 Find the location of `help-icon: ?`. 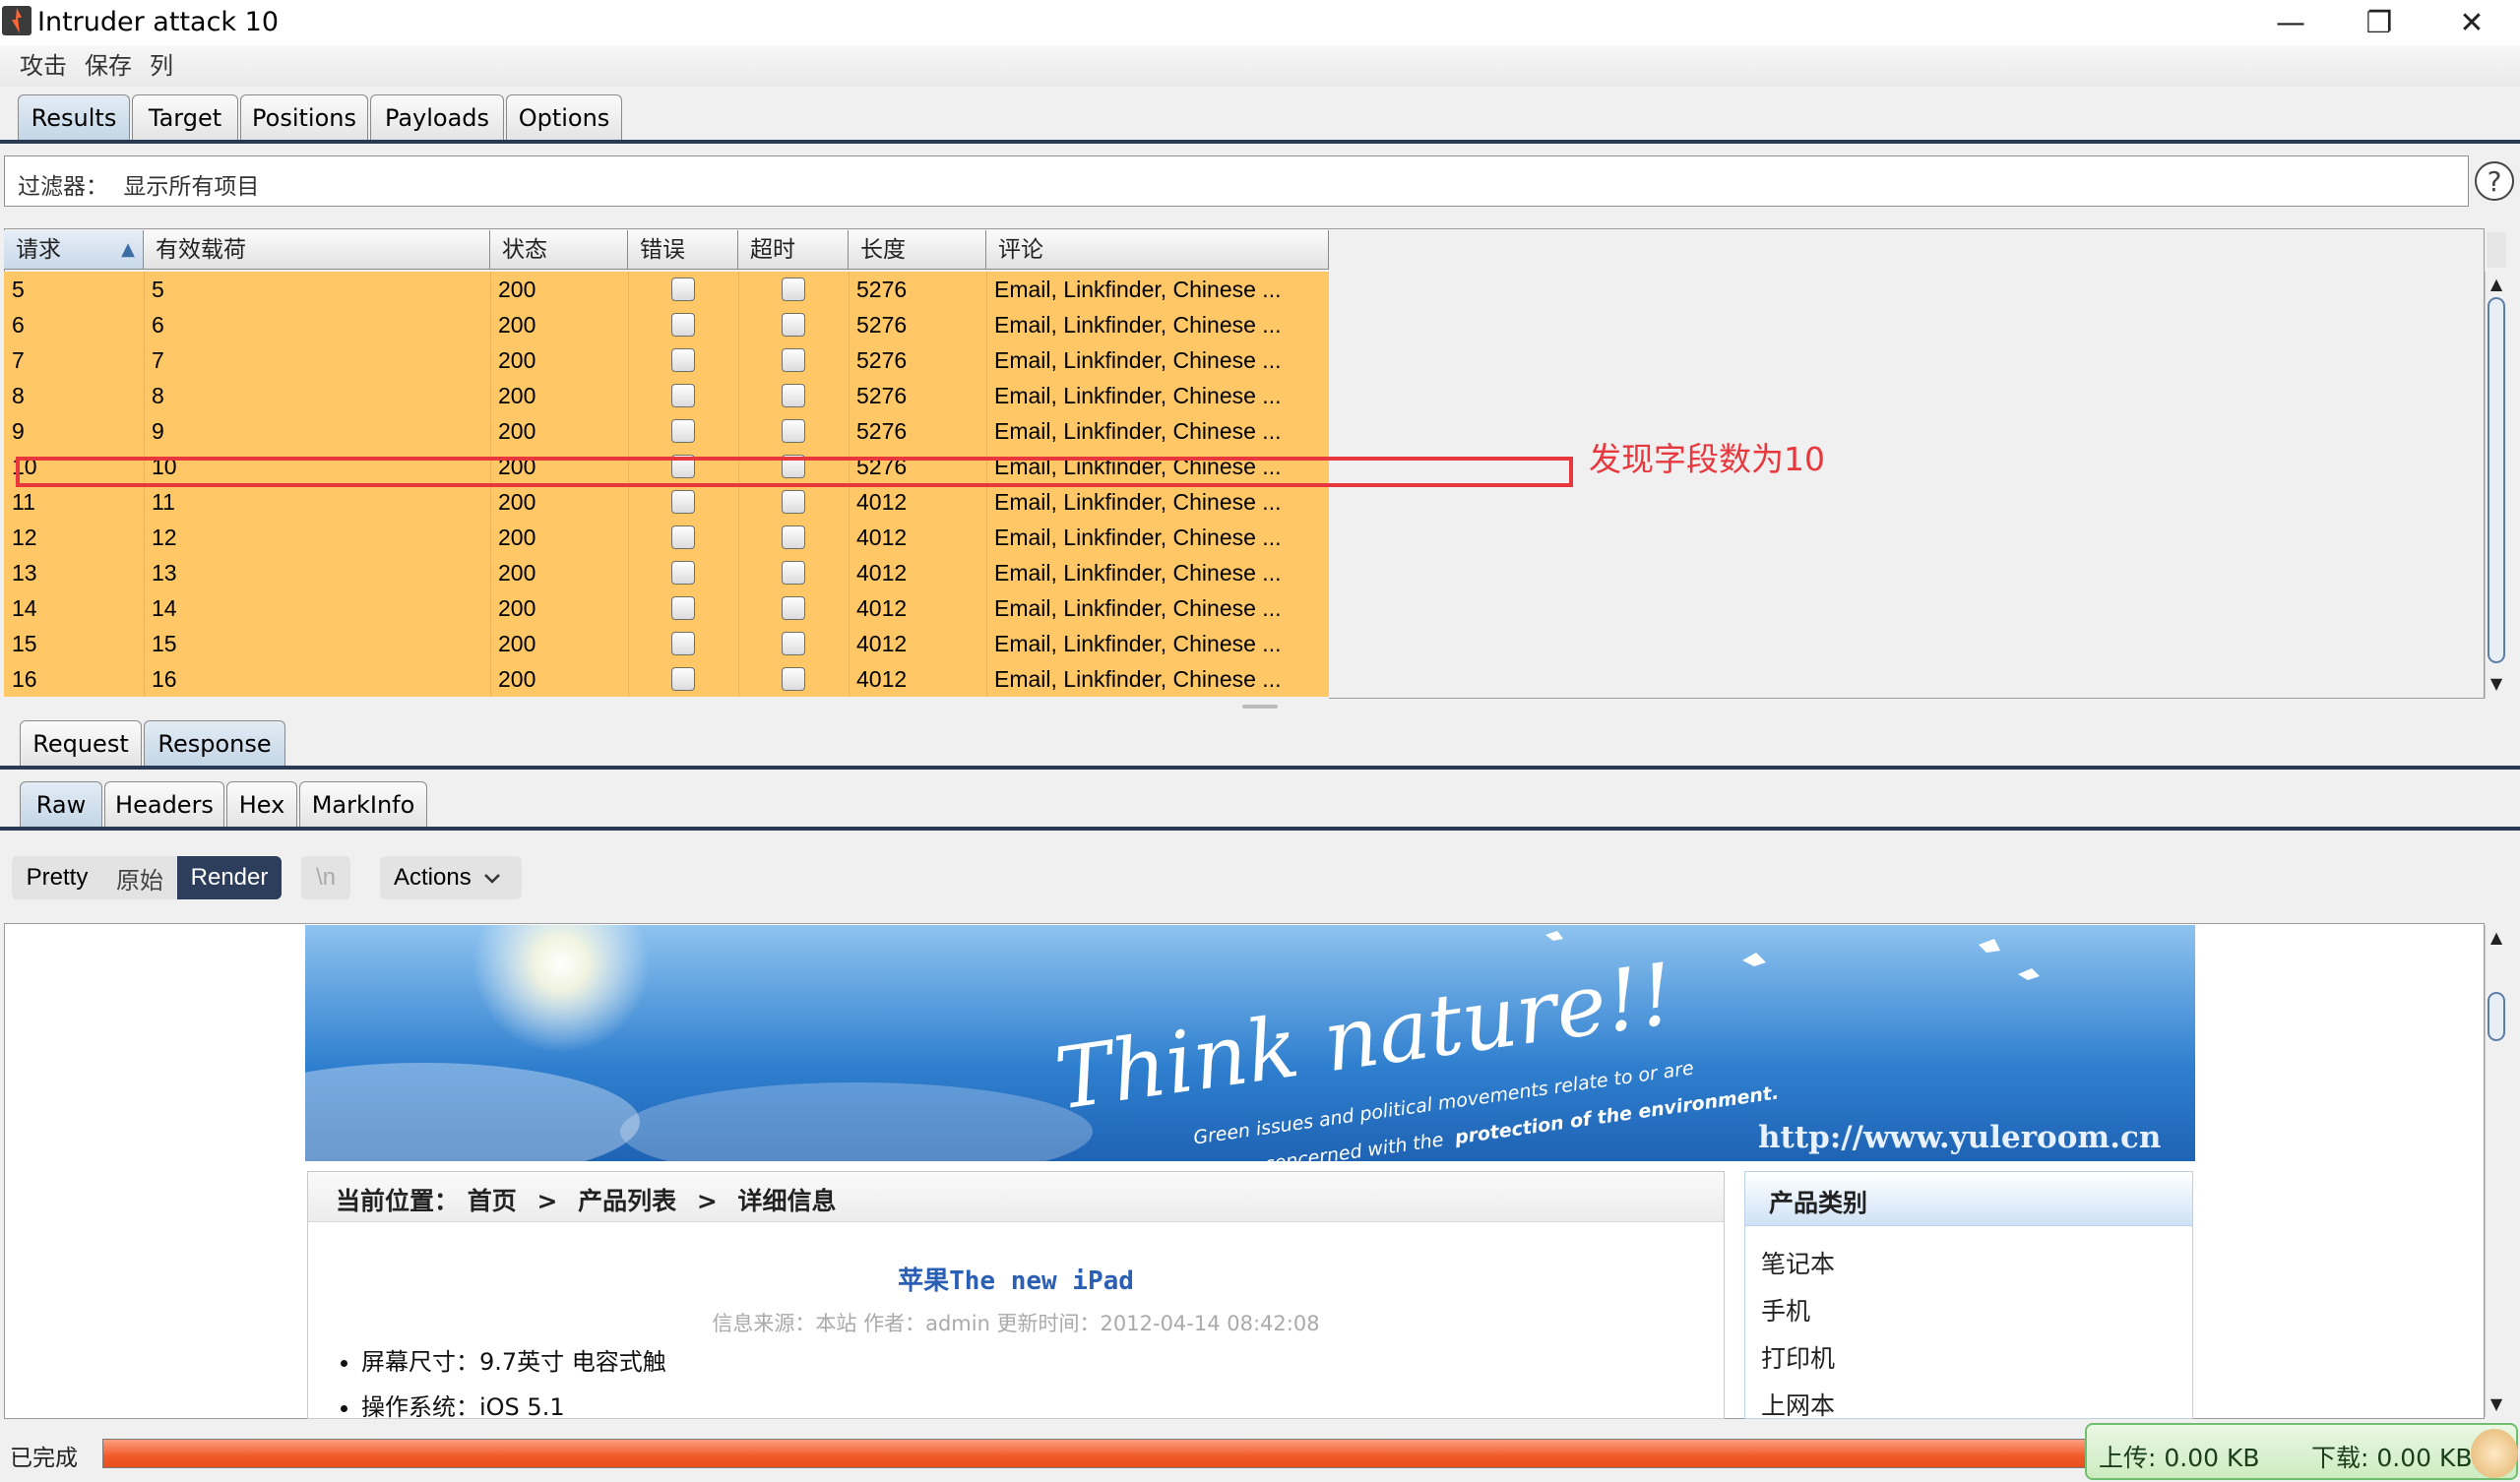

help-icon: ? is located at coordinates (2494, 181).